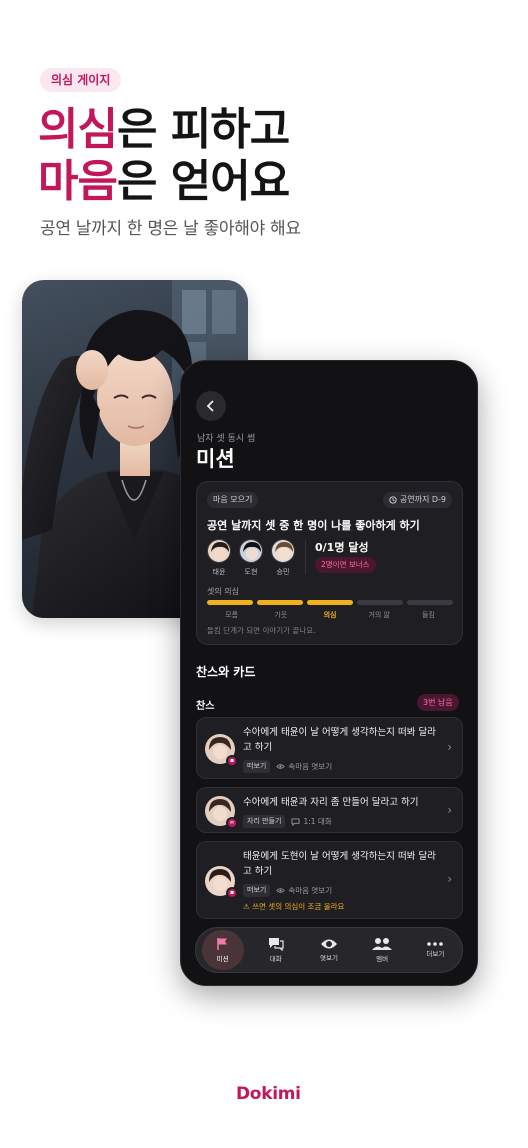 This screenshot has height=1148, width=528. I want to click on chat-bubble-icon, so click(295, 821).